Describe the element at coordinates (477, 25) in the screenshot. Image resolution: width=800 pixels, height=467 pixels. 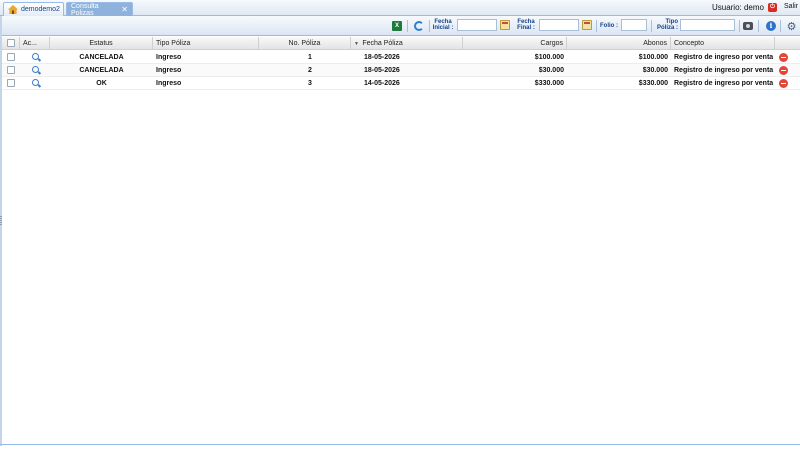
I see `fecha-inicial-input` at that location.